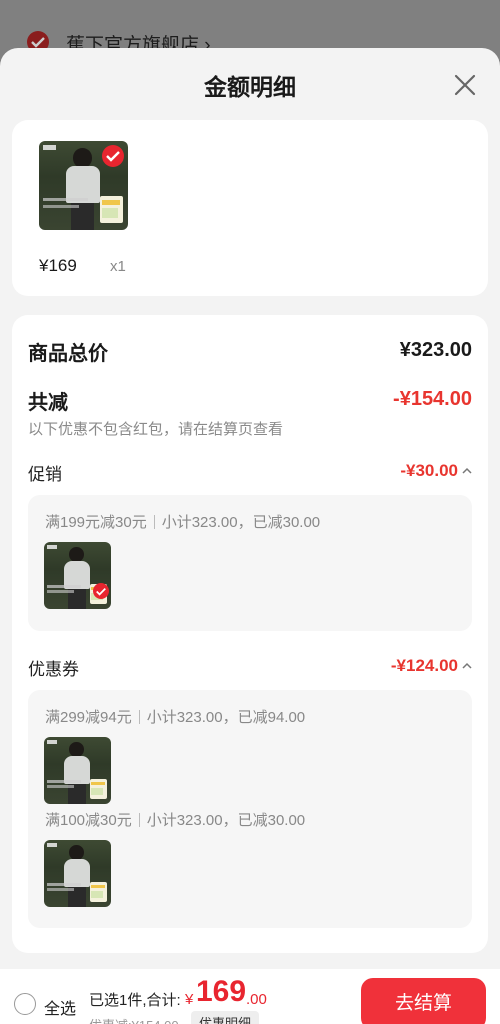 Image resolution: width=500 pixels, height=1024 pixels. What do you see at coordinates (135, 1000) in the screenshot?
I see `selected-count-text: 已选1件,合计:` at bounding box center [135, 1000].